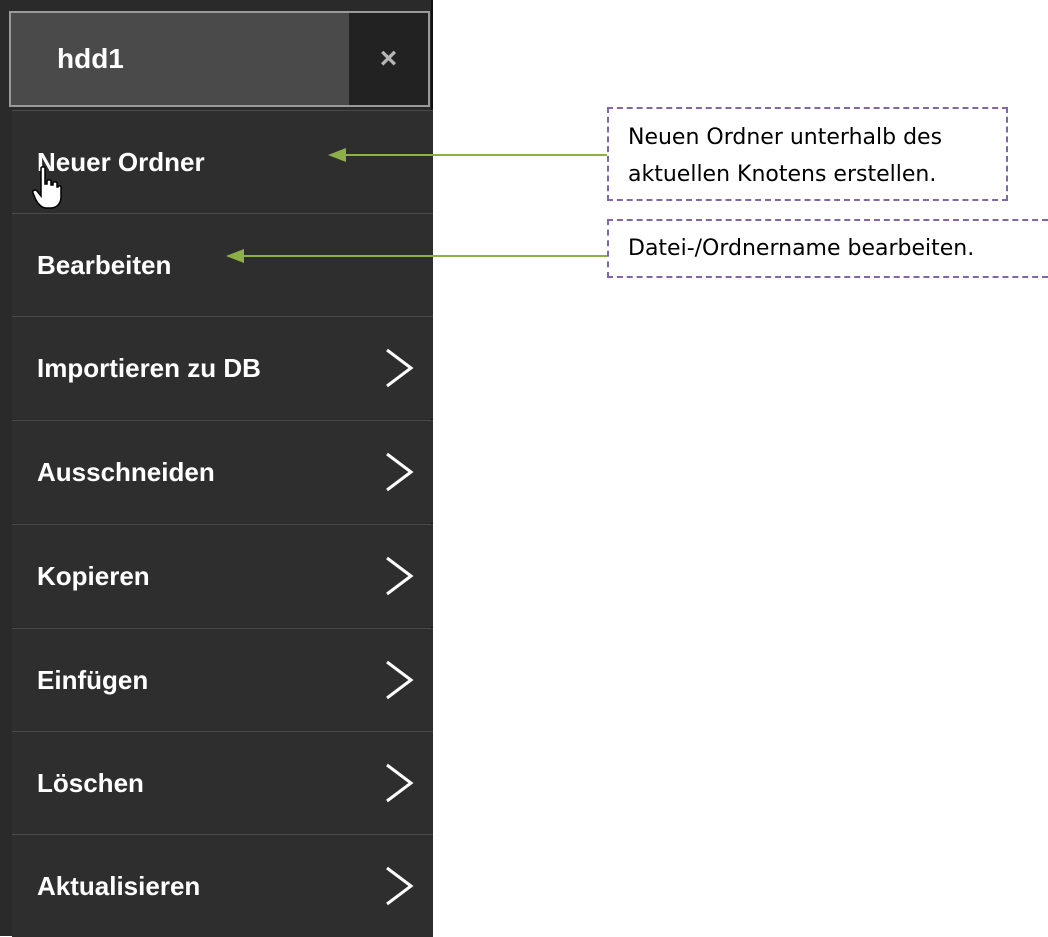 This screenshot has height=937, width=1048. I want to click on callout-text-line: Neuen Ordner unterhalb des, so click(785, 137).